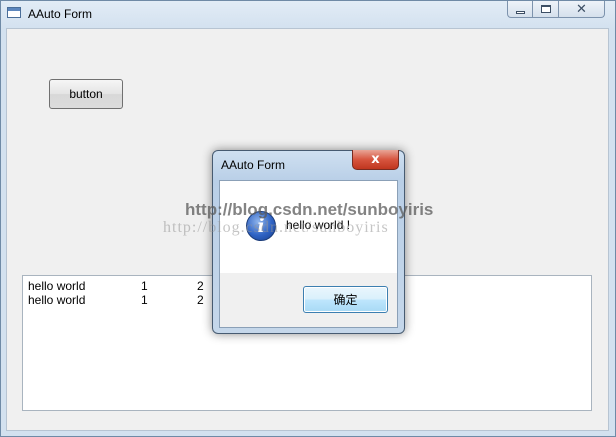 The height and width of the screenshot is (437, 616). I want to click on maximize-button, so click(546, 9).